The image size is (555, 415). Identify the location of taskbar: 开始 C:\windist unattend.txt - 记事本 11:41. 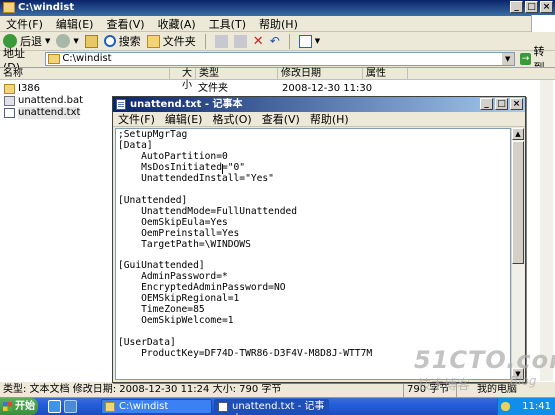
(277, 406).